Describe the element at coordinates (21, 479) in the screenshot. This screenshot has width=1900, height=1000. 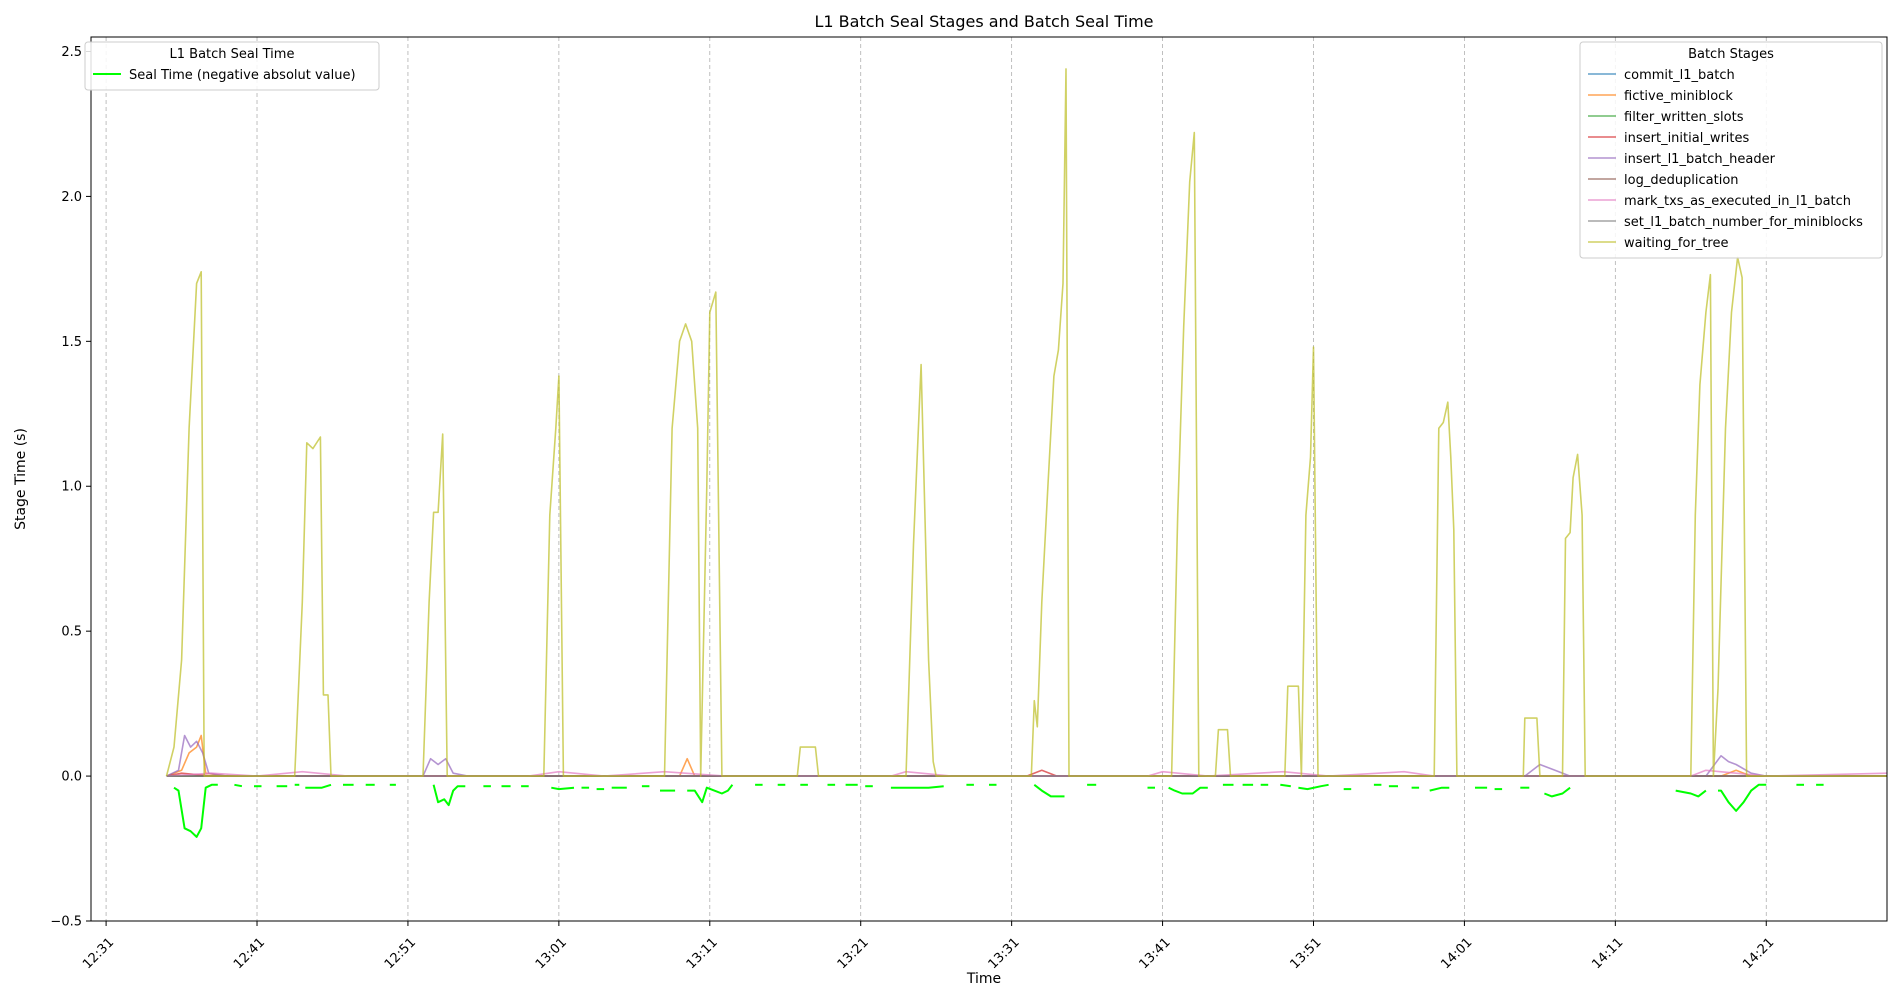
I see `y-axis-label: Stage Time (s)` at that location.